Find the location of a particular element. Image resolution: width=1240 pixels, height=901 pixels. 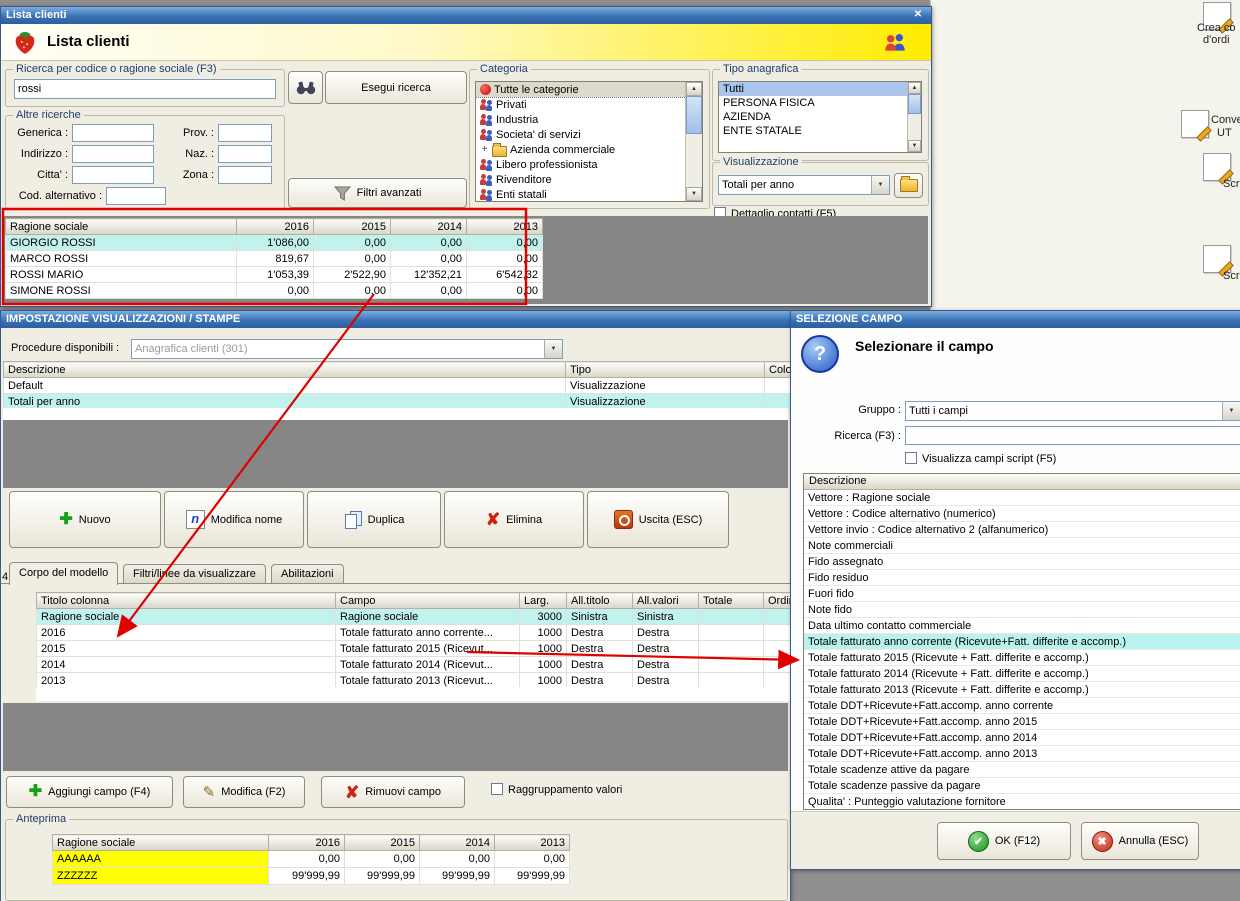

table-row: SIMONE ROSSI 0,00 0,00 0,00 0,00 is located at coordinates (274, 290).